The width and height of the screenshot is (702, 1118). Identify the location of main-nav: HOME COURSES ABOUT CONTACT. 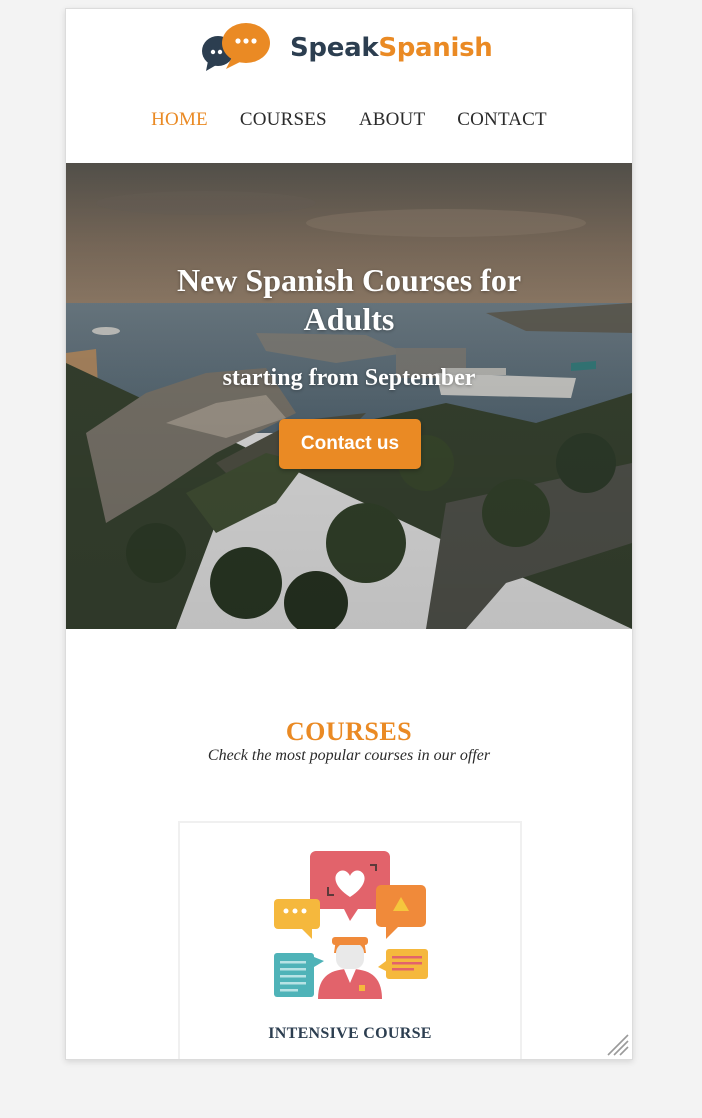
(349, 120).